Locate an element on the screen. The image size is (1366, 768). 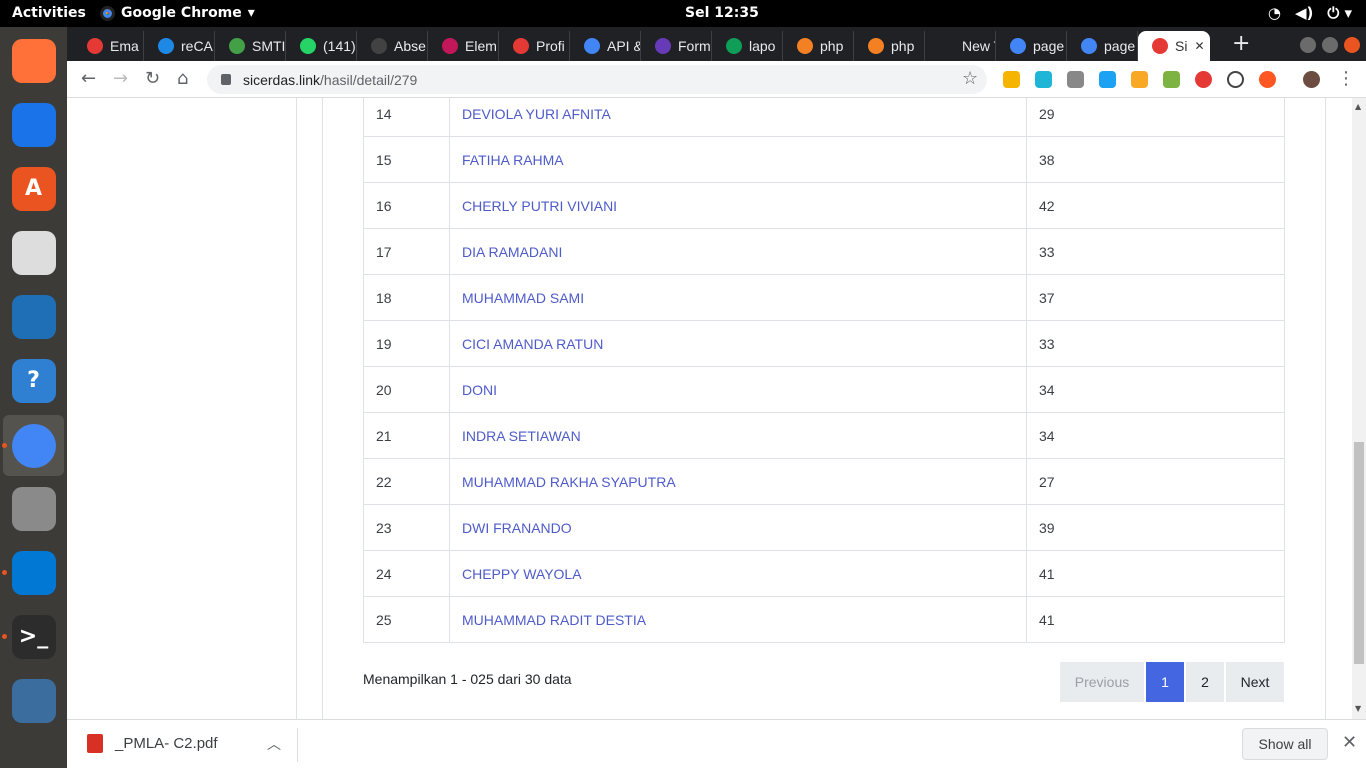
student-name-link: MUHAMMAD SAMI is located at coordinates (523, 298).